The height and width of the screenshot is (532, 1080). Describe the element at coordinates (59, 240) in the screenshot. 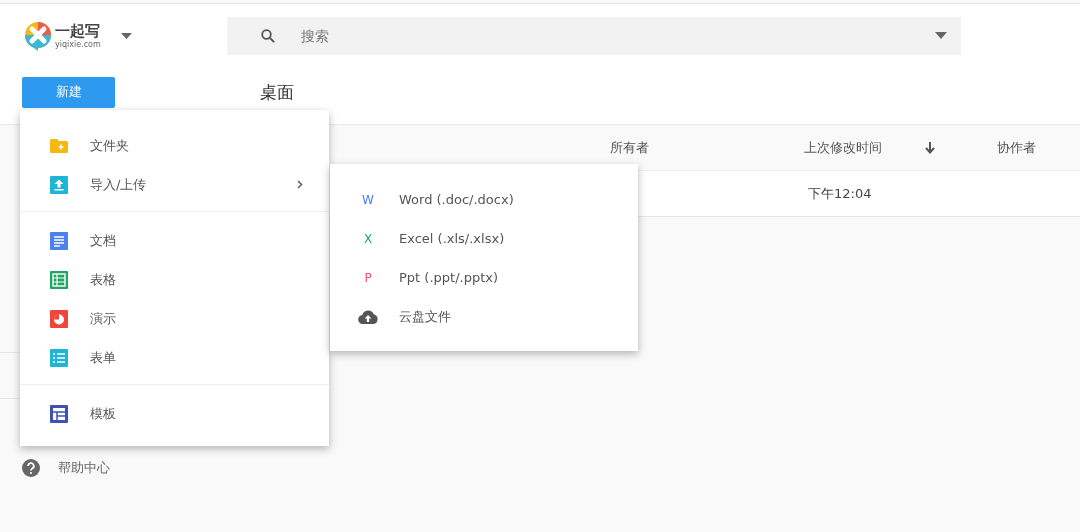

I see `document-icon` at that location.